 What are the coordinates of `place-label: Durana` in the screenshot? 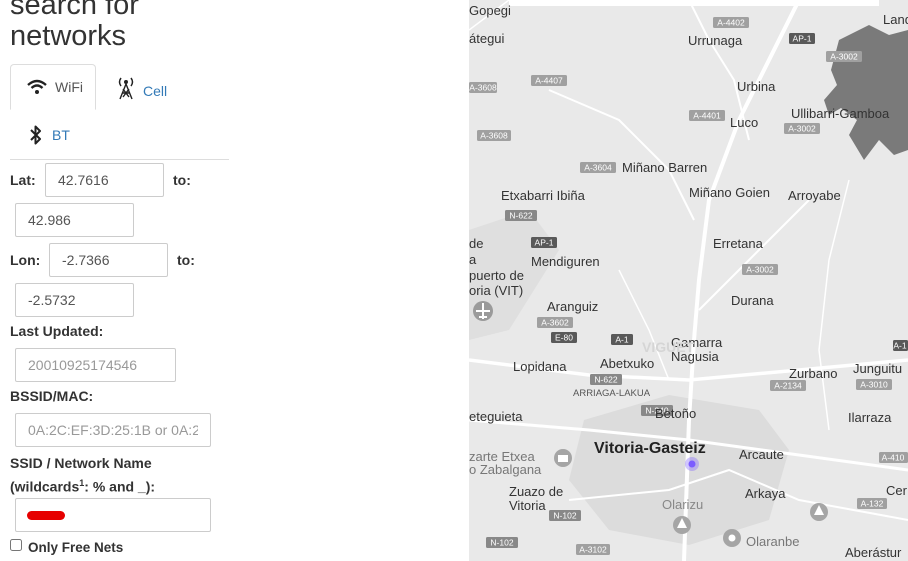 It's located at (752, 300).